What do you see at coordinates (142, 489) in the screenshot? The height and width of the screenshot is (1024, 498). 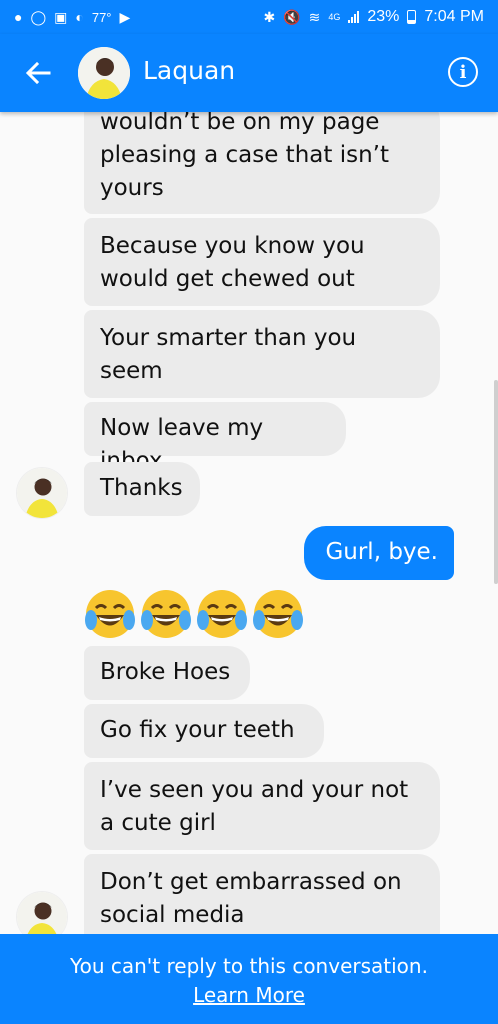 I see `message-bubble: Thanks` at bounding box center [142, 489].